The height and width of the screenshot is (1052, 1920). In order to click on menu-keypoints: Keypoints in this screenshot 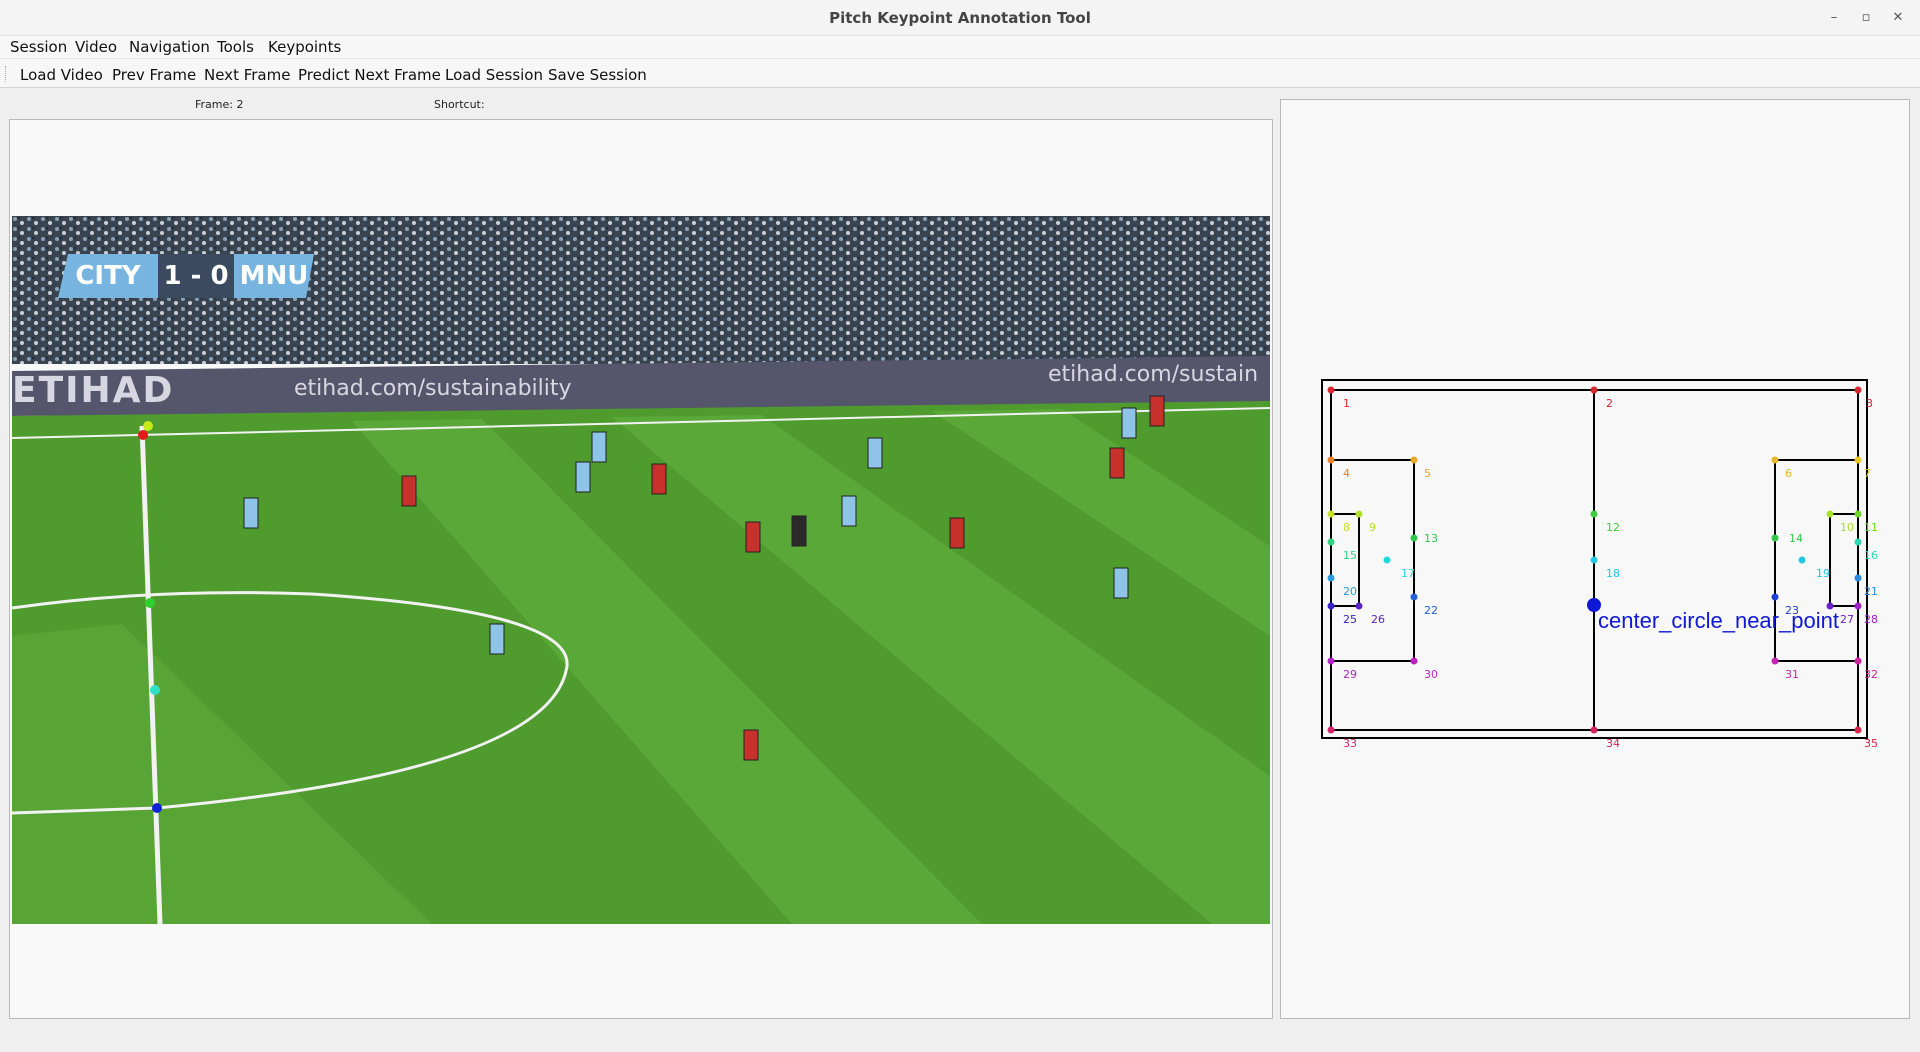, I will do `click(304, 47)`.